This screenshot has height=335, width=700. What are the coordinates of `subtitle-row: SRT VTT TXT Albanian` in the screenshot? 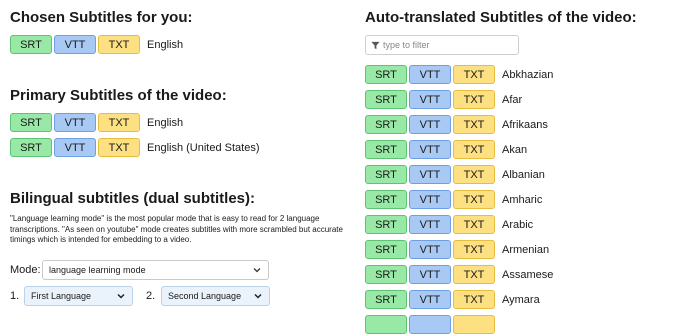 It's located at (455, 174).